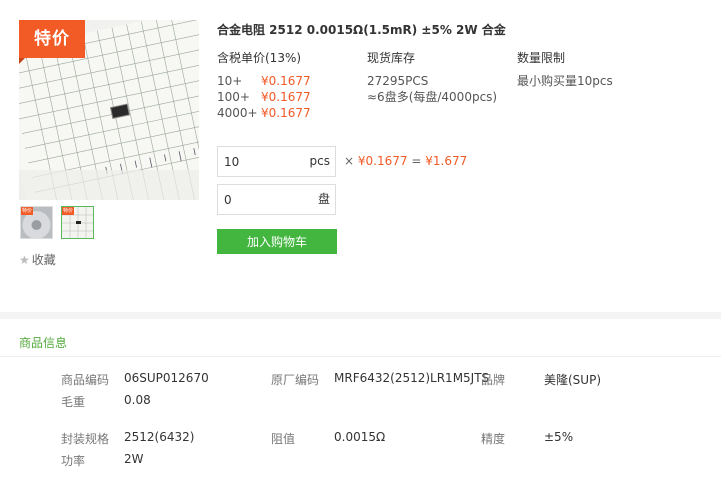  I want to click on weight-label: 毛重, so click(73, 402).